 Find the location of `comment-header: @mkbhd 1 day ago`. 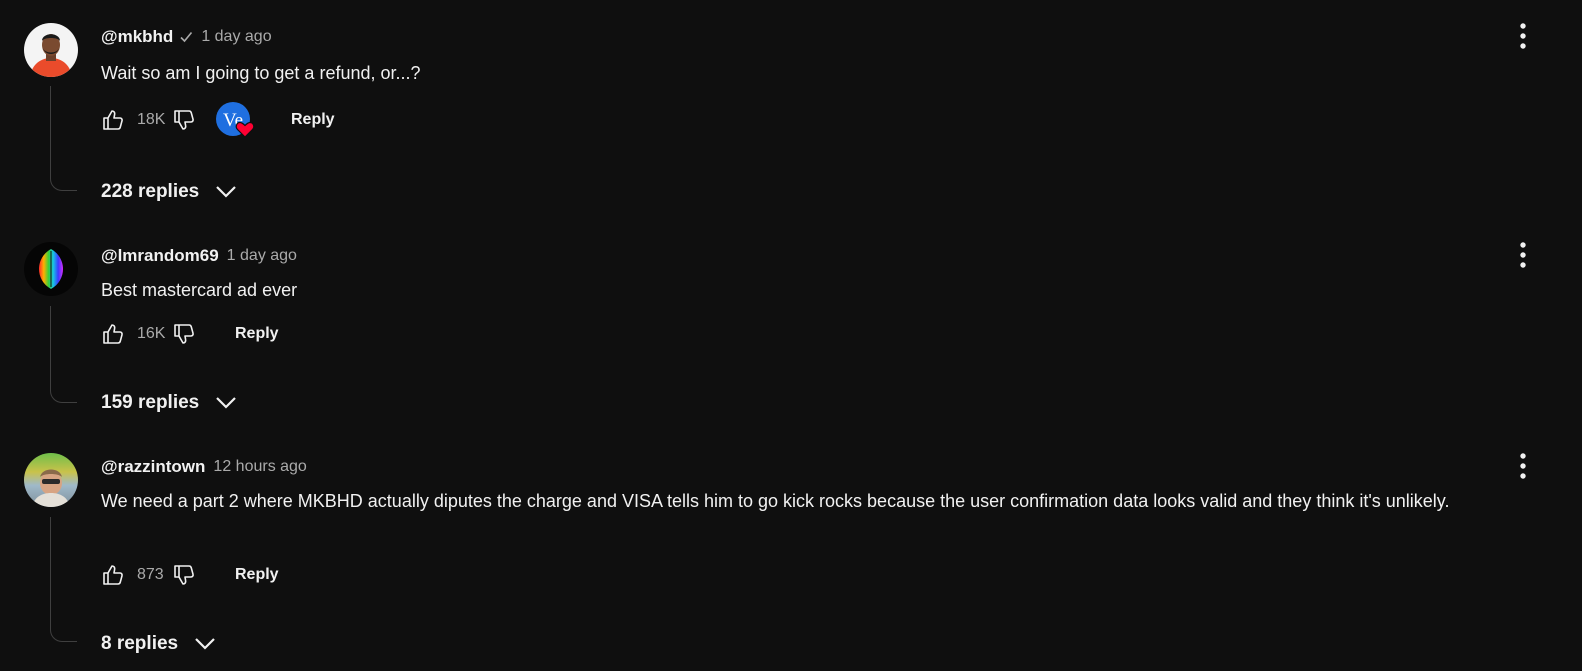

comment-header: @mkbhd 1 day ago is located at coordinates (186, 37).